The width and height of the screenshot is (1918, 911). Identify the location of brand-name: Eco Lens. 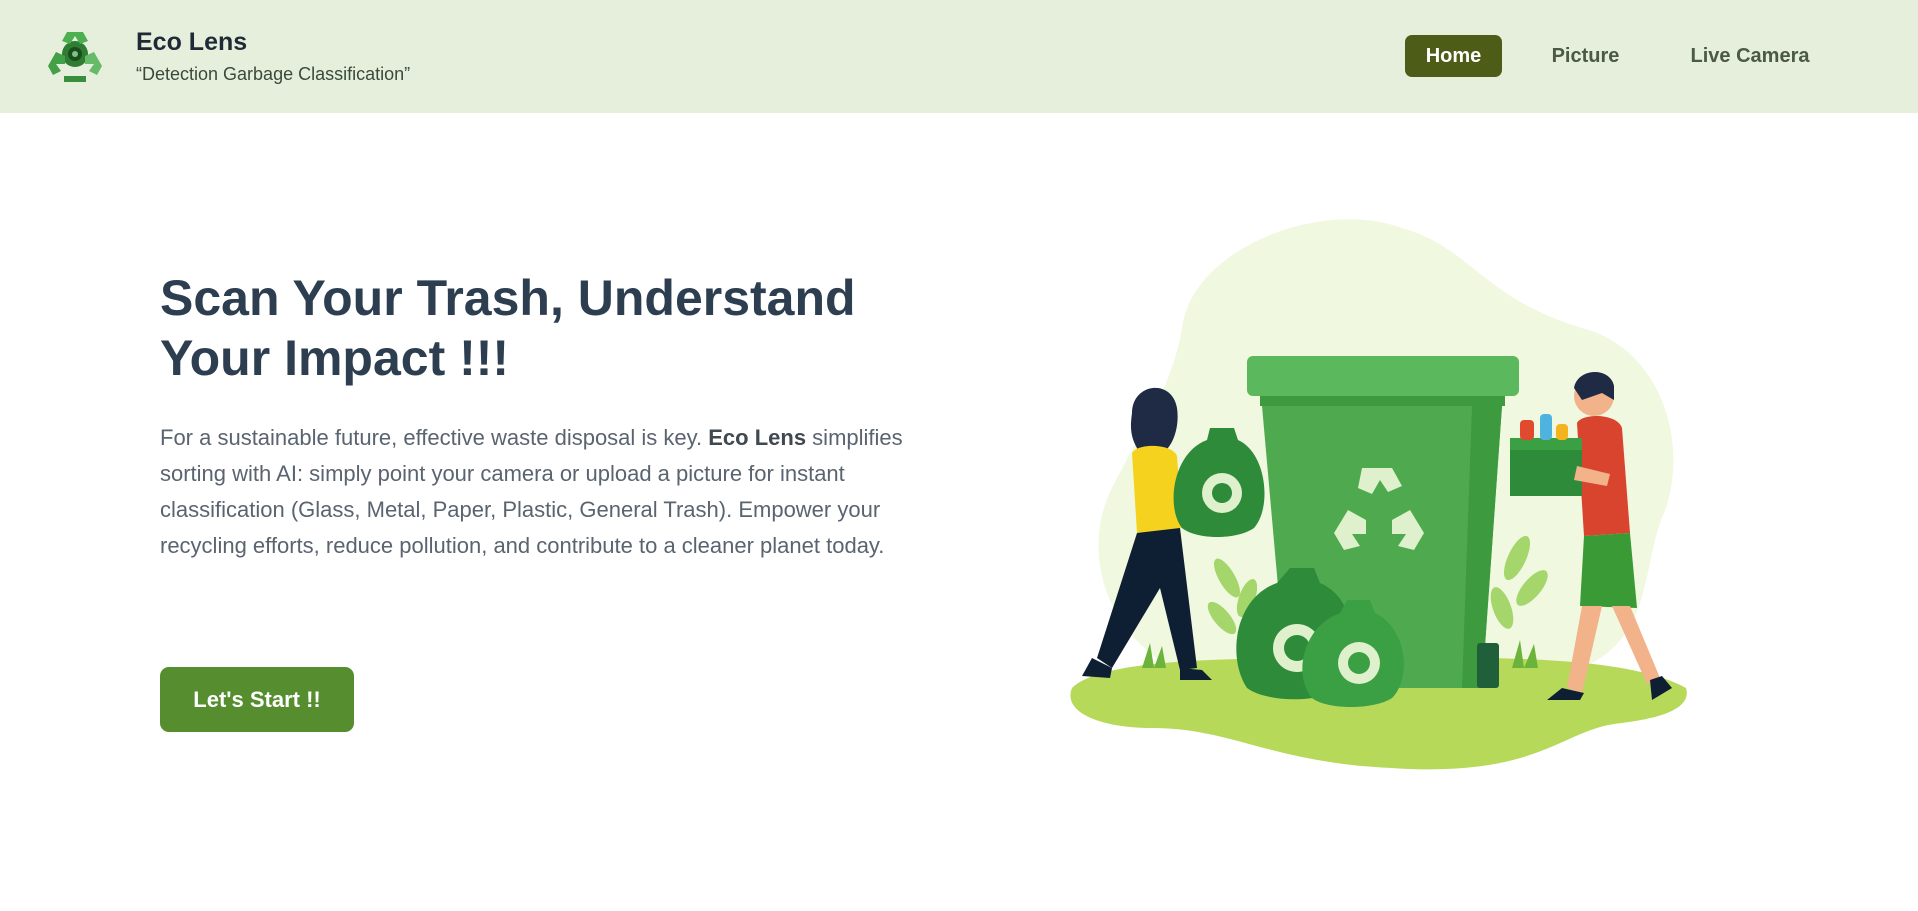
(192, 42).